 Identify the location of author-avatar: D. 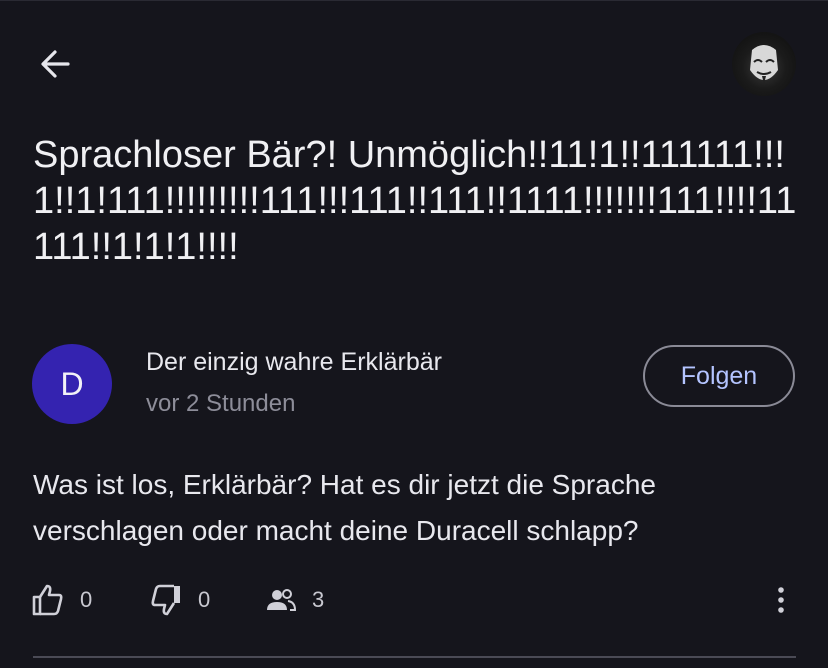
(72, 384).